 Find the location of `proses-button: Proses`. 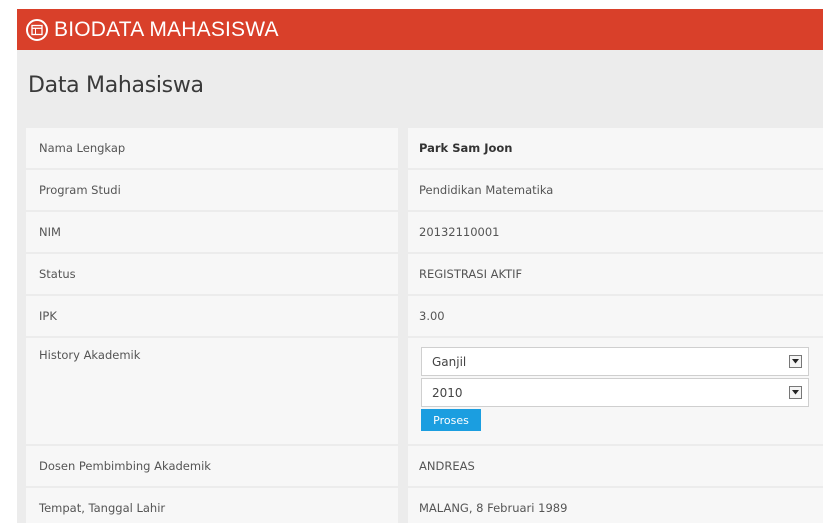

proses-button: Proses is located at coordinates (451, 420).